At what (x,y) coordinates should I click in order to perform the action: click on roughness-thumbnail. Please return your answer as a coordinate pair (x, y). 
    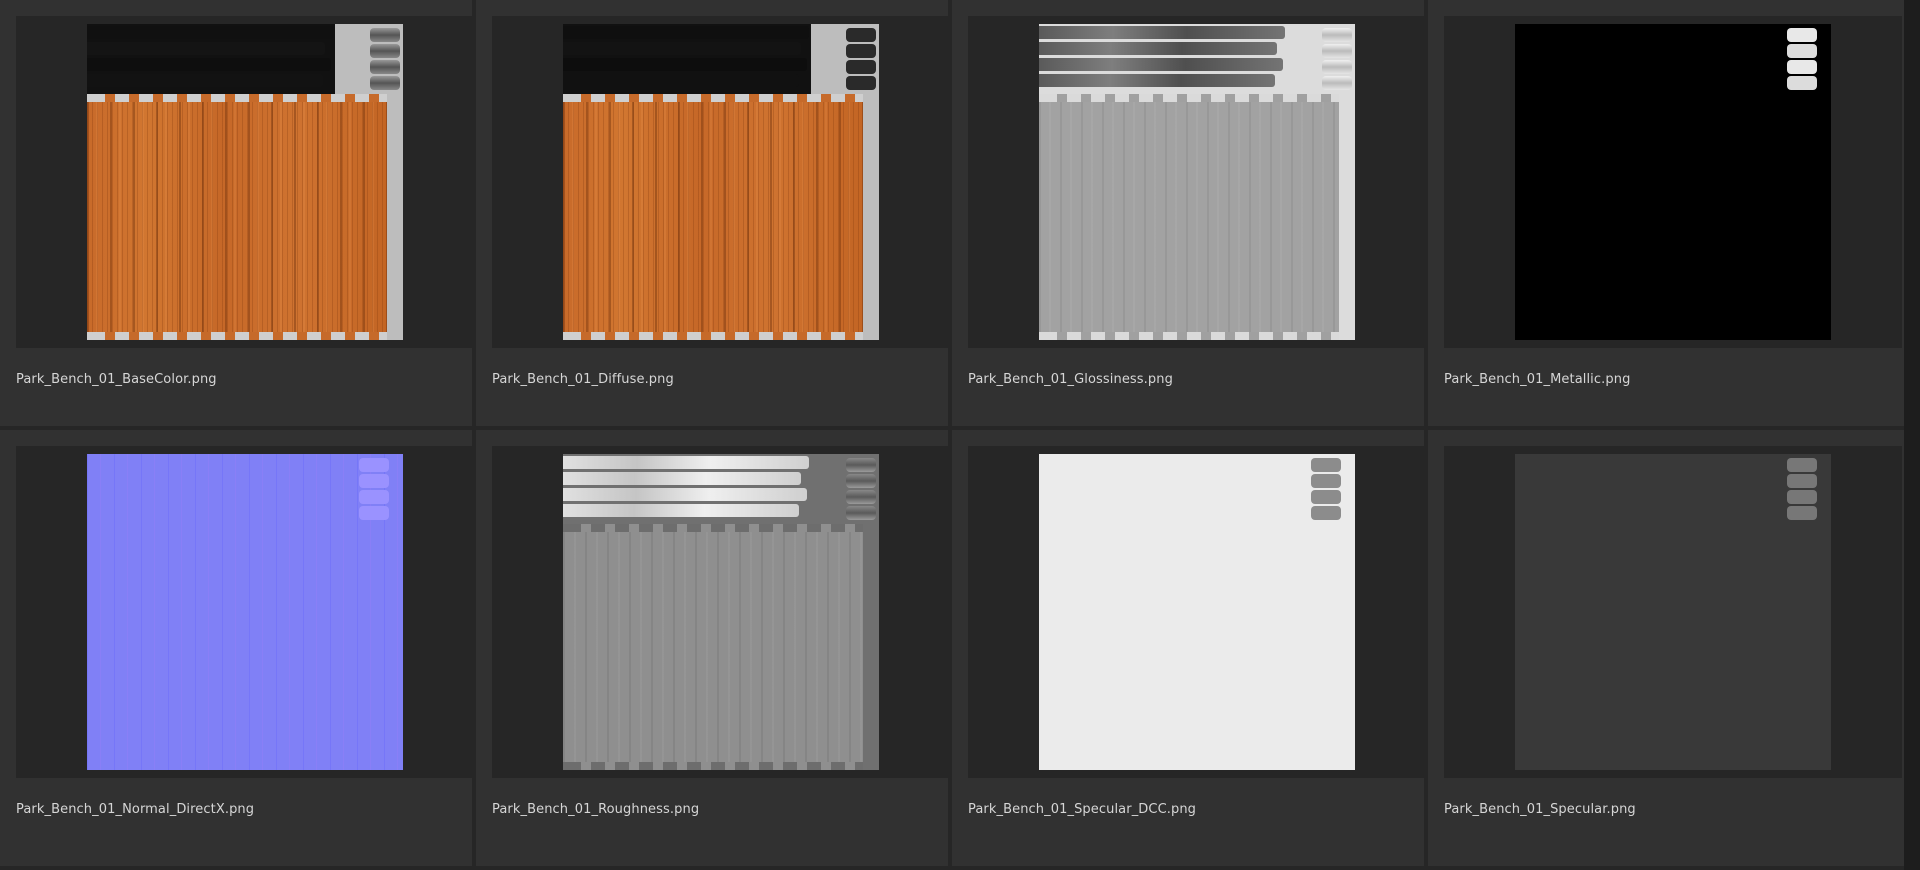
    Looking at the image, I should click on (721, 612).